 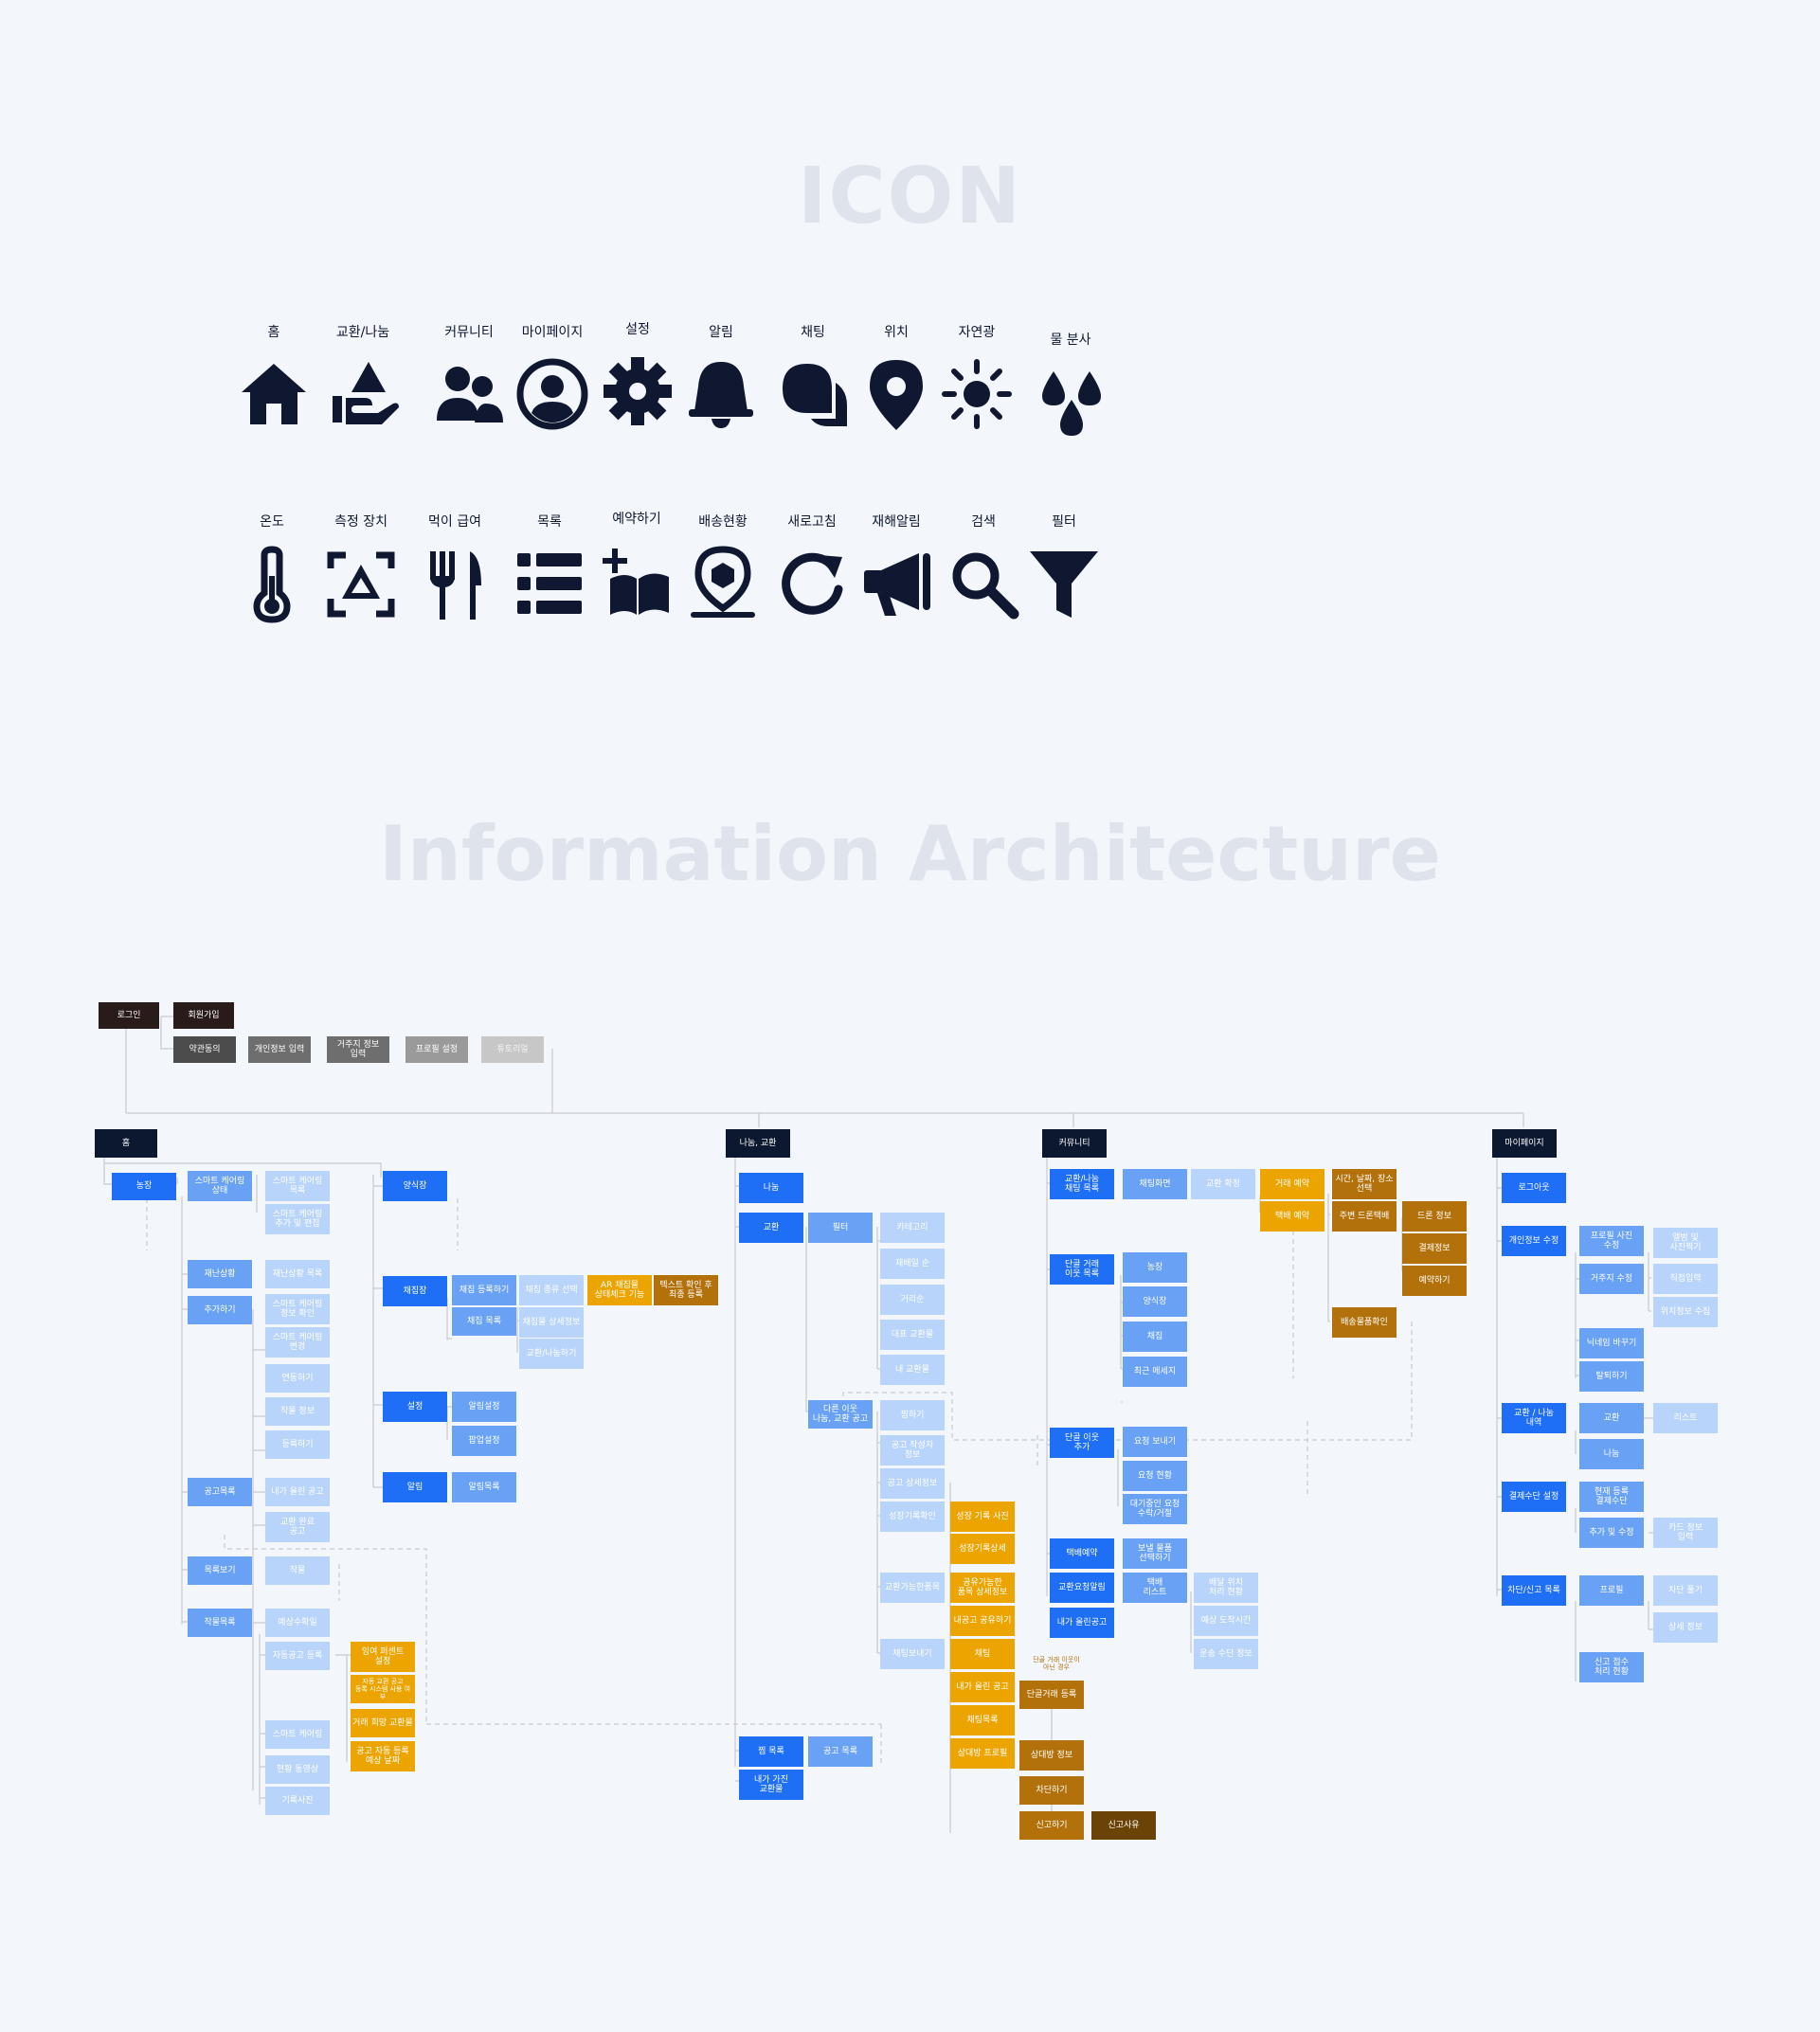 What do you see at coordinates (1223, 1184) in the screenshot?
I see `ia-node: 교환 확정` at bounding box center [1223, 1184].